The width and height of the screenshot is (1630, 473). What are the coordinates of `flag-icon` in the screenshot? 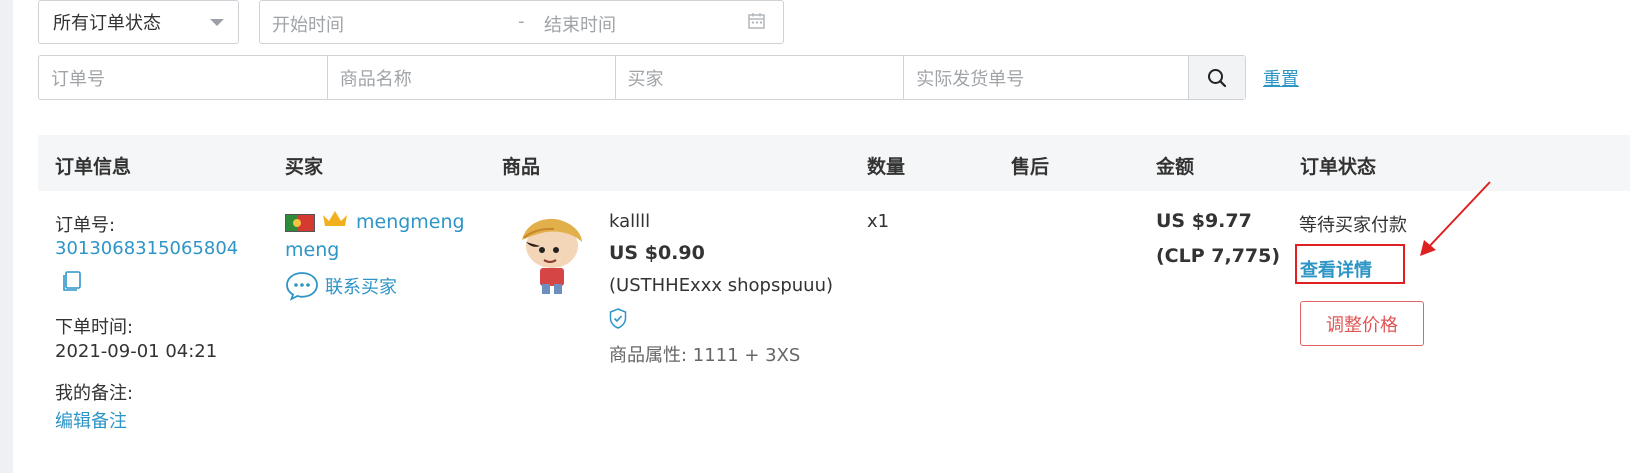 It's located at (300, 223).